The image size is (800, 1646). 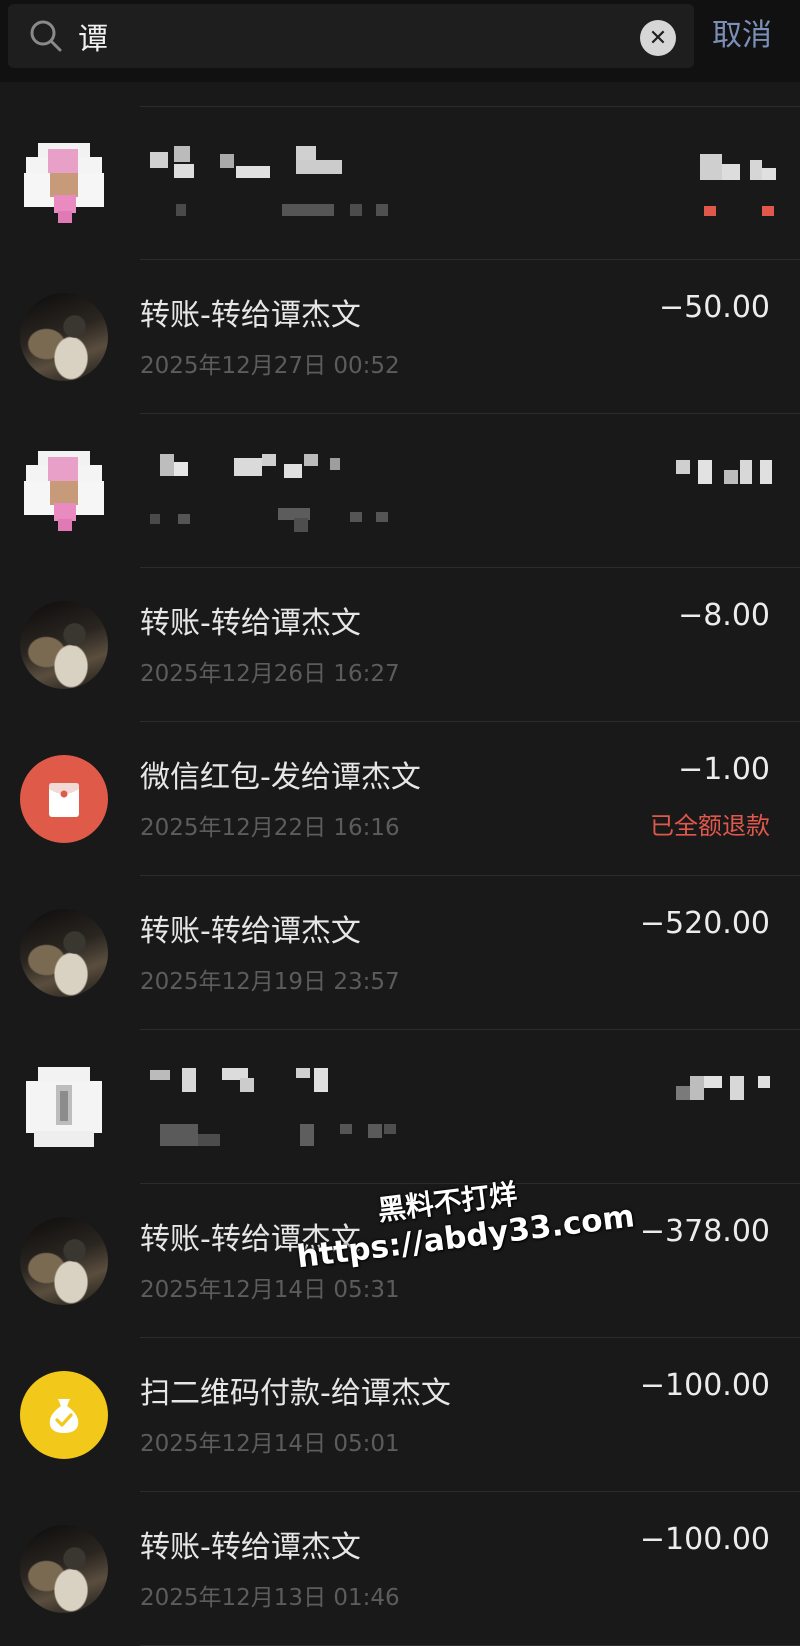 I want to click on refund-status: 已全额退款, so click(x=710, y=826).